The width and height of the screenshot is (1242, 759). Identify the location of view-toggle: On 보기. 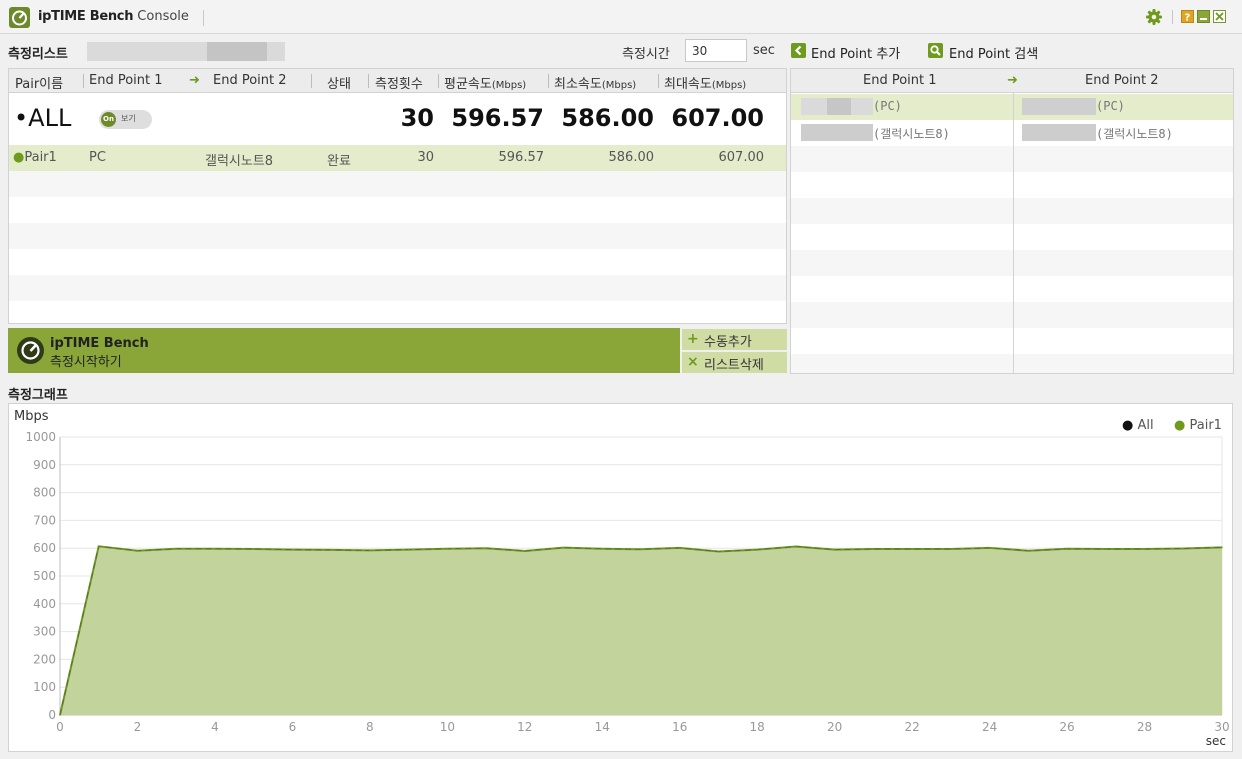
(125, 119).